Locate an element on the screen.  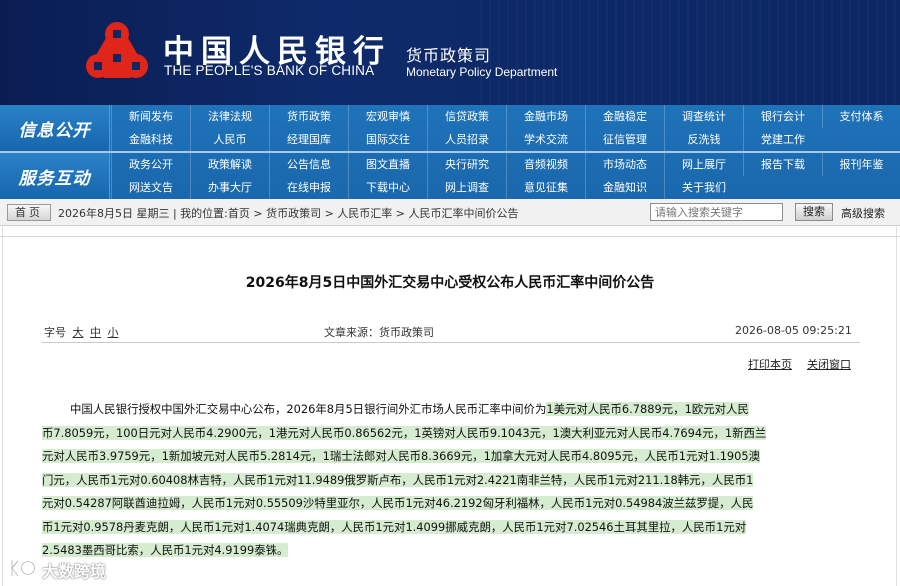
watermark-text: 大数跨境 is located at coordinates (74, 571).